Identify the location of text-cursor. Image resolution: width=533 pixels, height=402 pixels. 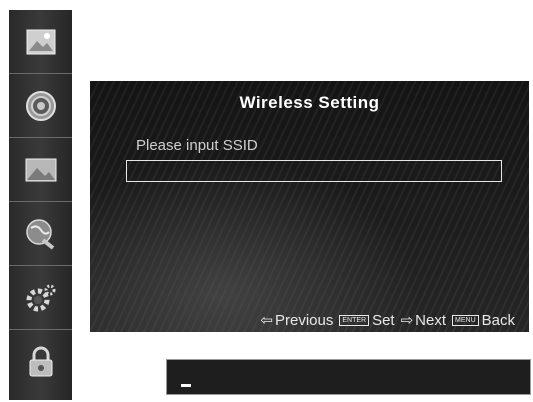
(186, 385).